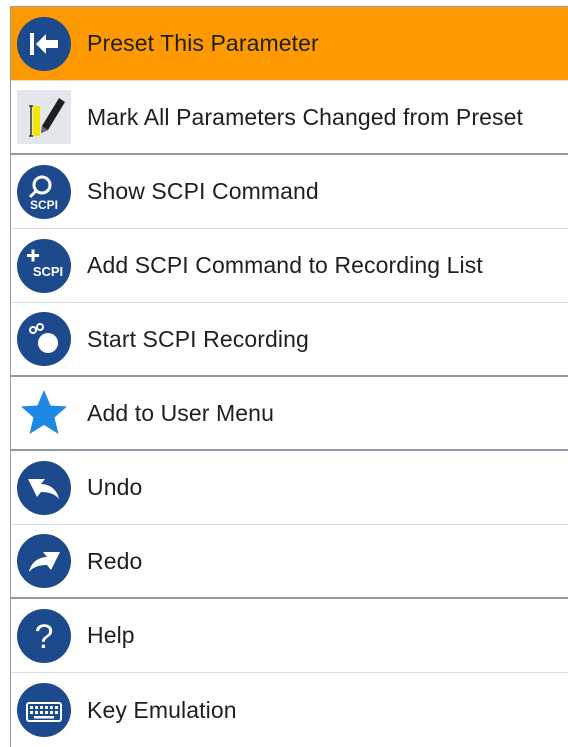 Image resolution: width=568 pixels, height=747 pixels. Describe the element at coordinates (44, 710) in the screenshot. I see `keyboard-icon` at that location.